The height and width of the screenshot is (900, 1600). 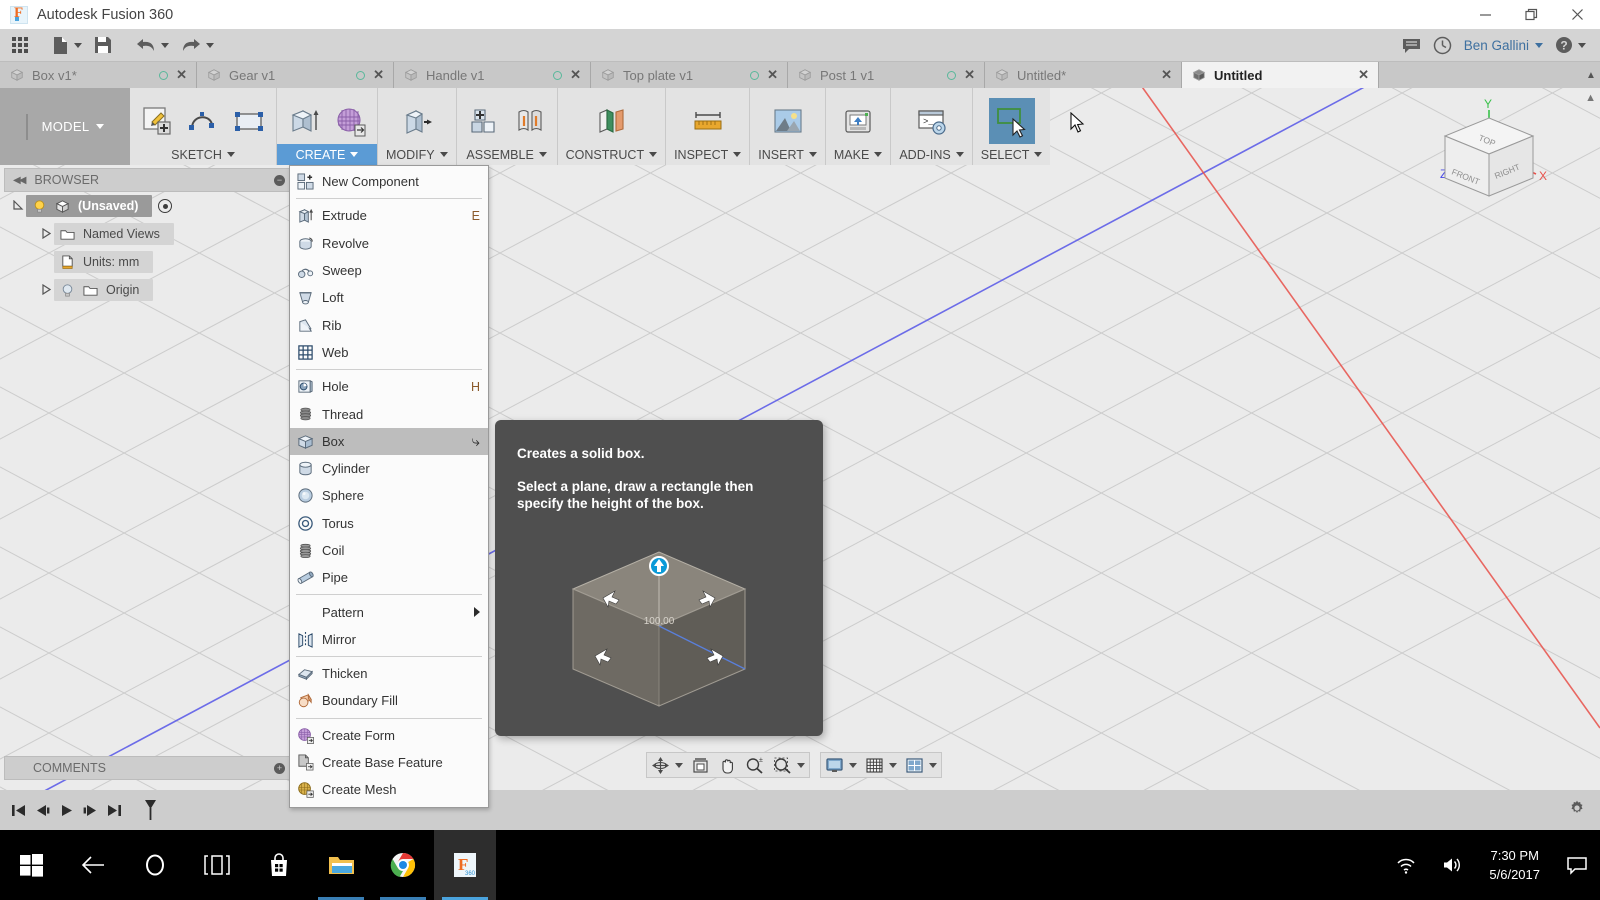 What do you see at coordinates (389, 789) in the screenshot?
I see `menu-item-create-mesh: Create Mesh` at bounding box center [389, 789].